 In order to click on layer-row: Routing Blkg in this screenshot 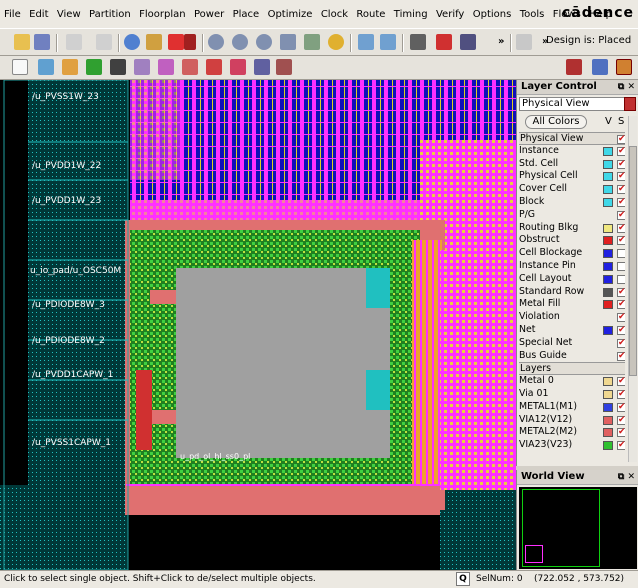, I will do `click(572, 228)`.